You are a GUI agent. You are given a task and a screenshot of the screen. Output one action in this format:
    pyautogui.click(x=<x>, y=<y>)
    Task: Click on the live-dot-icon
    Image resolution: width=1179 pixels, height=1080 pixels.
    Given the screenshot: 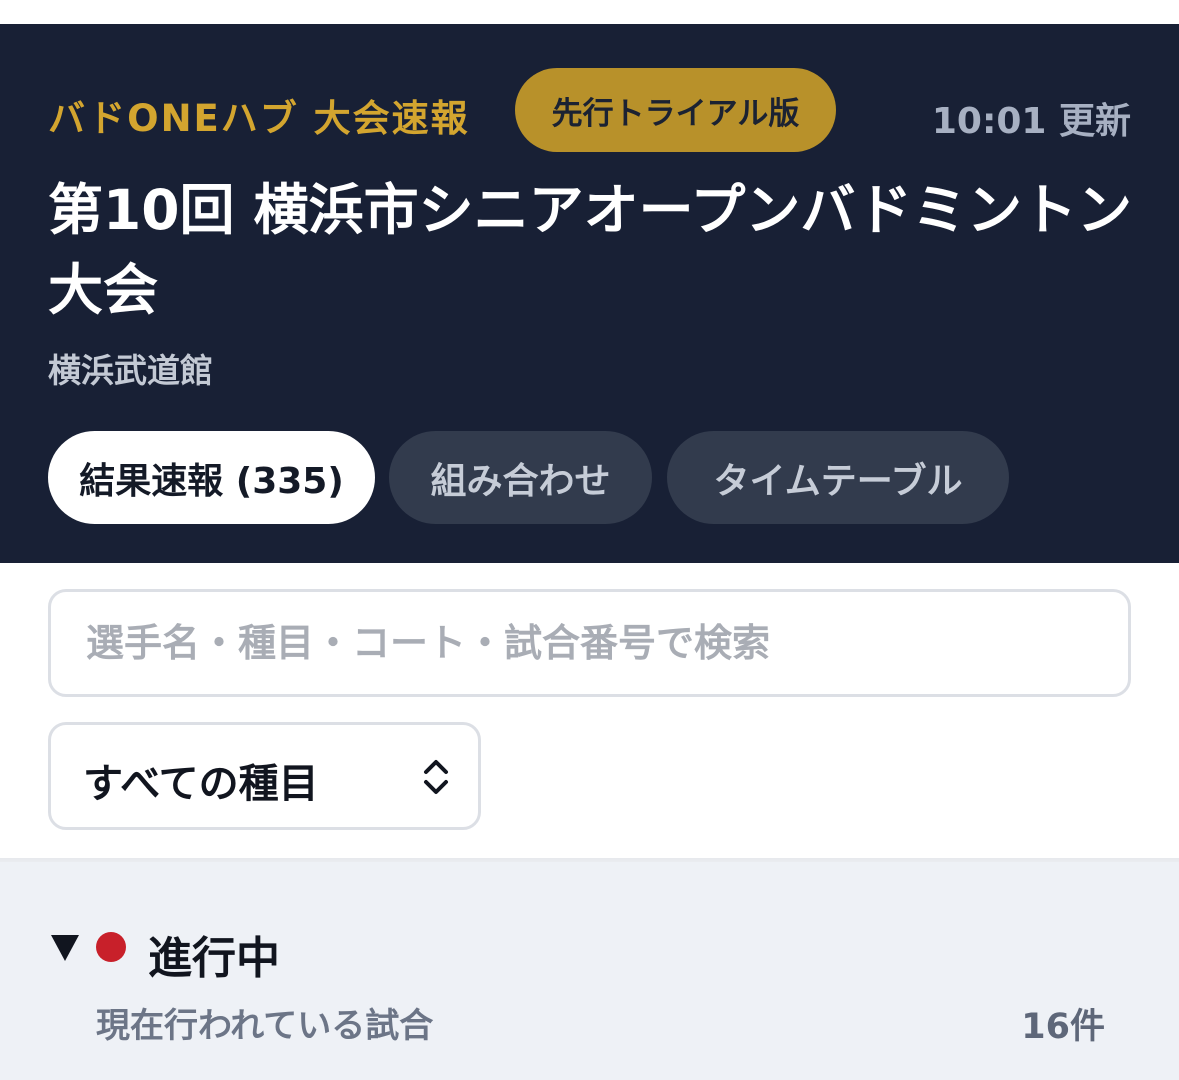 What is the action you would take?
    pyautogui.click(x=111, y=947)
    